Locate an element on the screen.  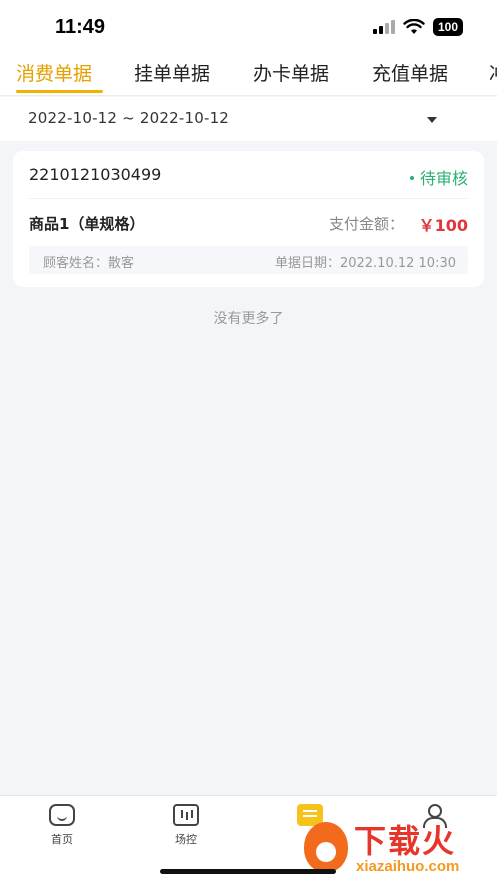
nav-label-home: 首页 is located at coordinates (62, 839).